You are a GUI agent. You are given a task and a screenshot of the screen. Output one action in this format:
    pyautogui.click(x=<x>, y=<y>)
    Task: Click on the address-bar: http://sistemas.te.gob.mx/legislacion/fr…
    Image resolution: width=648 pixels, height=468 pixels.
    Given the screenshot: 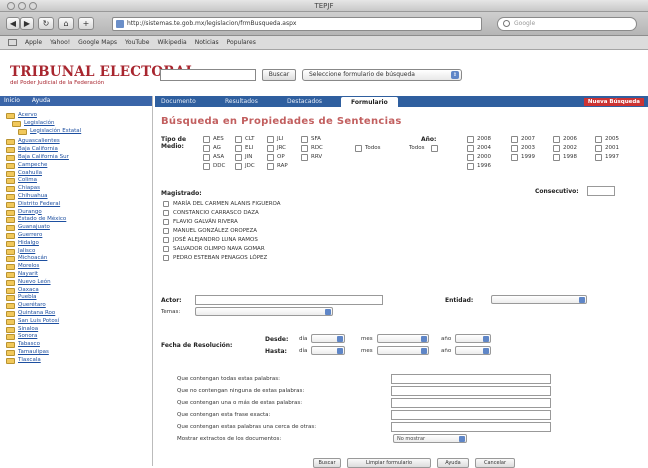 What is the action you would take?
    pyautogui.click(x=297, y=24)
    